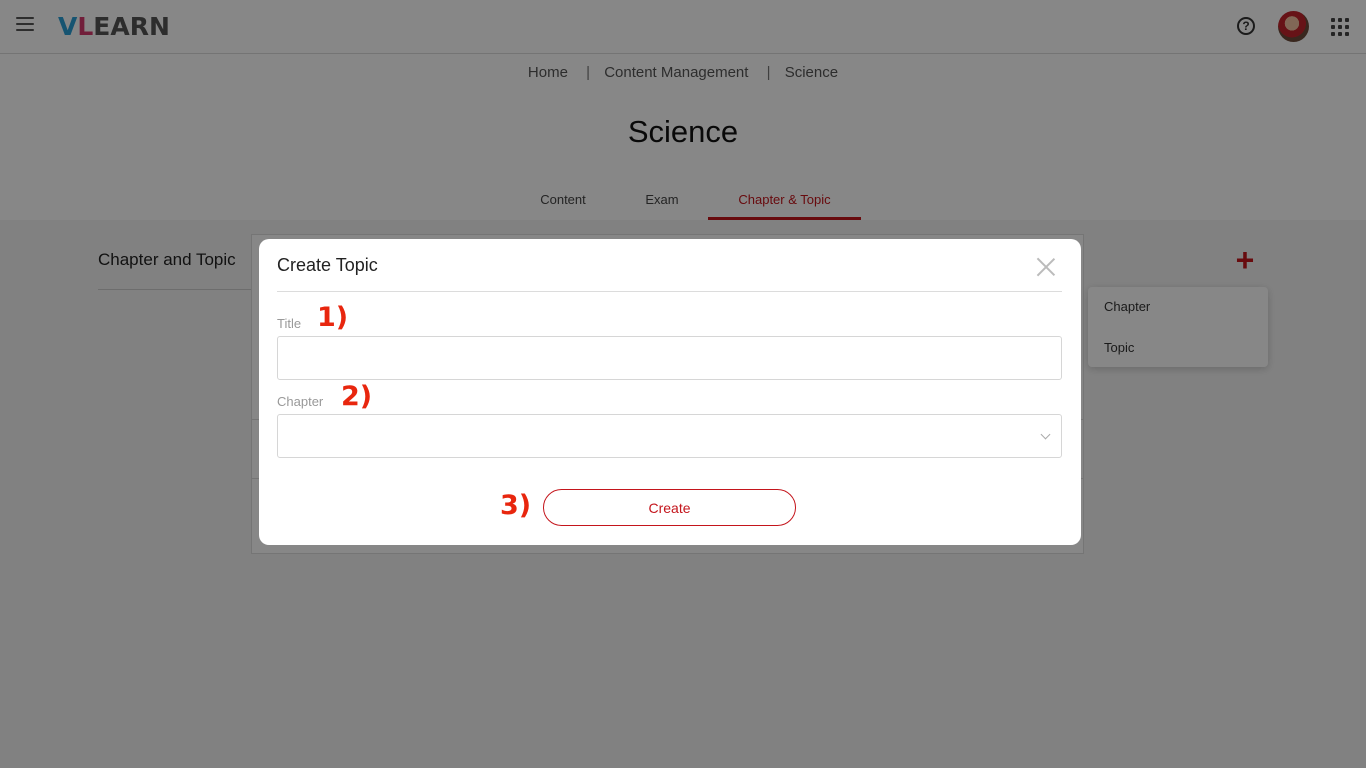 The image size is (1366, 768). Describe the element at coordinates (669, 436) in the screenshot. I see `chapter-select` at that location.